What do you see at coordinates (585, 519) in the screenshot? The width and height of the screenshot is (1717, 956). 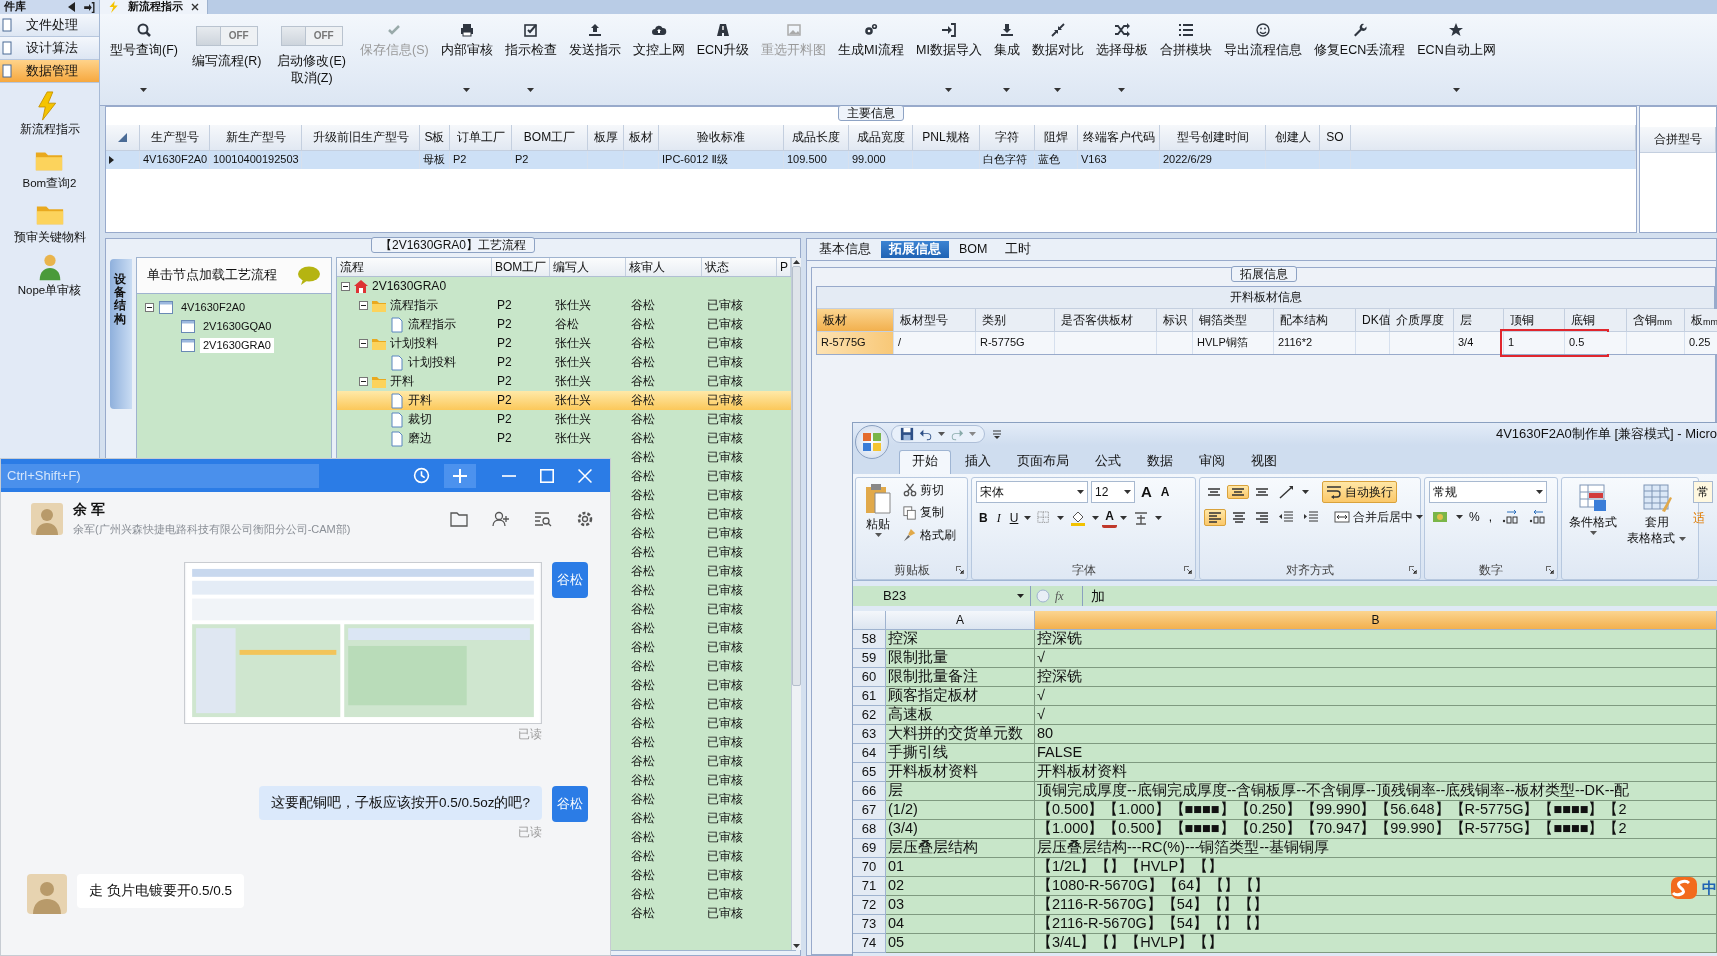 I see `settings-icon` at bounding box center [585, 519].